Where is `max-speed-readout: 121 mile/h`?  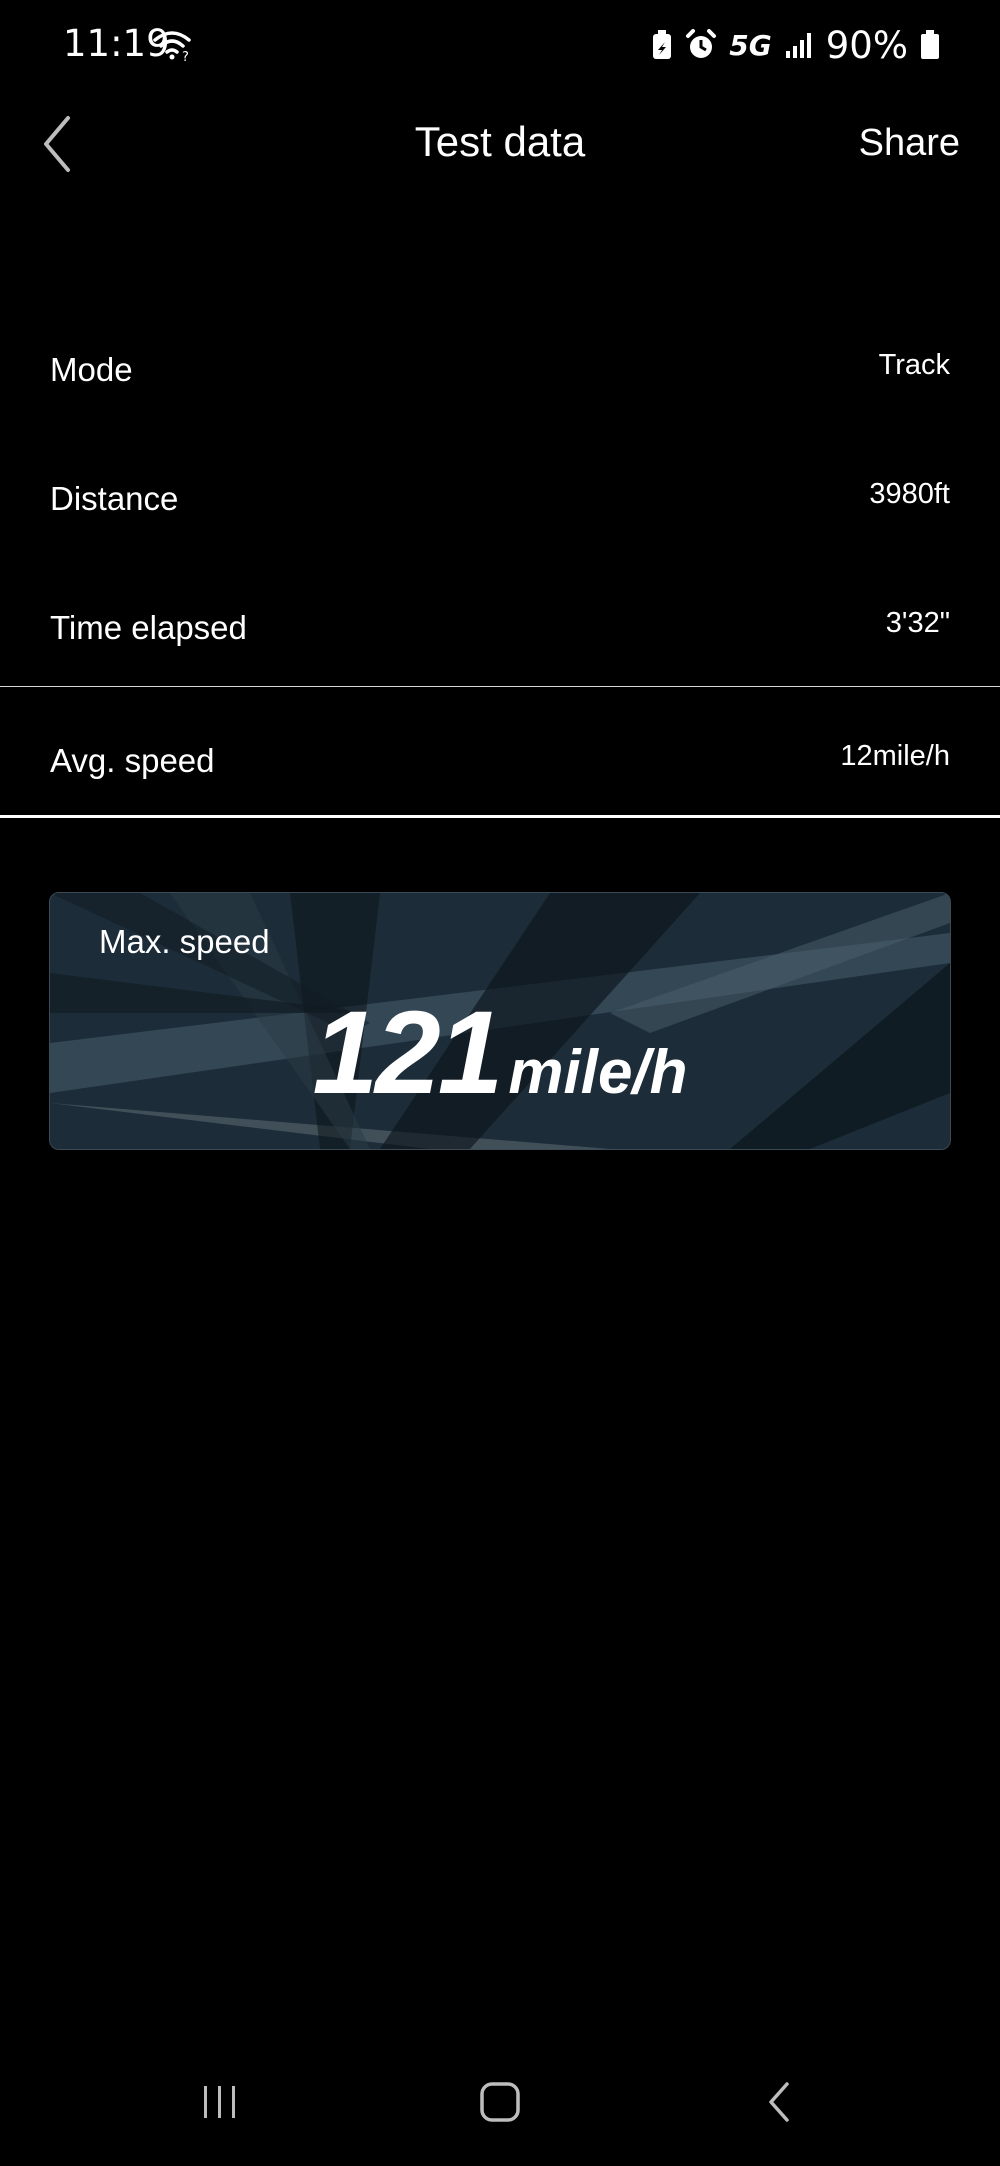 max-speed-readout: 121 mile/h is located at coordinates (500, 1053).